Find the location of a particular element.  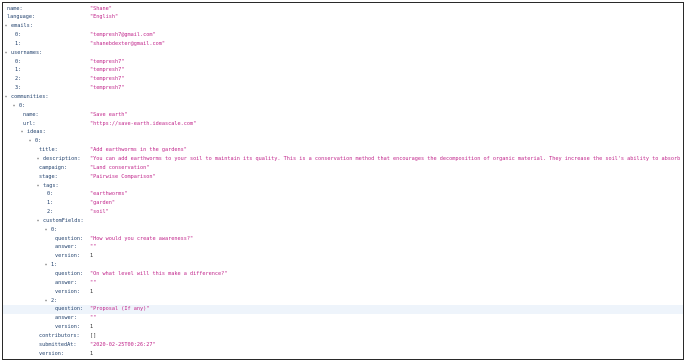

json-value: "Save earth" is located at coordinates (109, 114).